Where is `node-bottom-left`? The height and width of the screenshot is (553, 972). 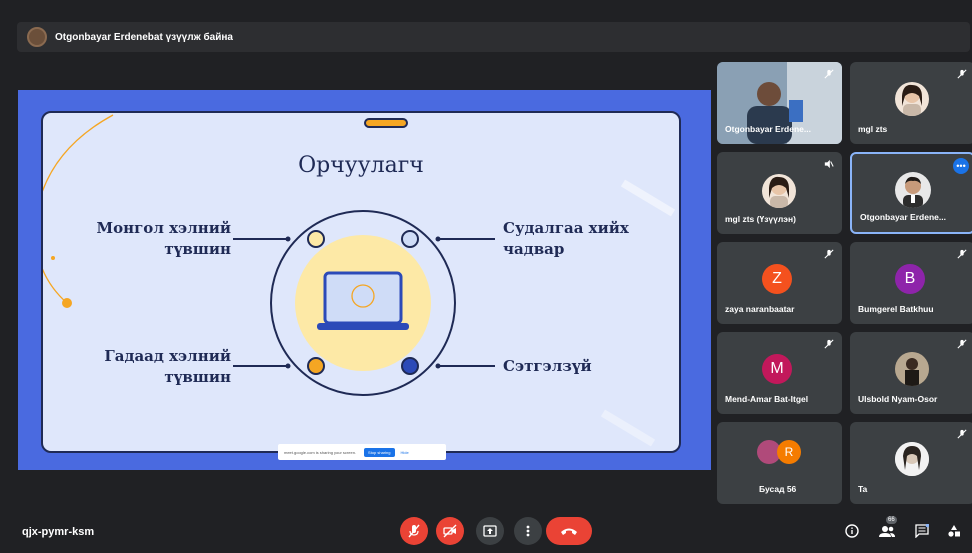
node-bottom-left is located at coordinates (316, 366).